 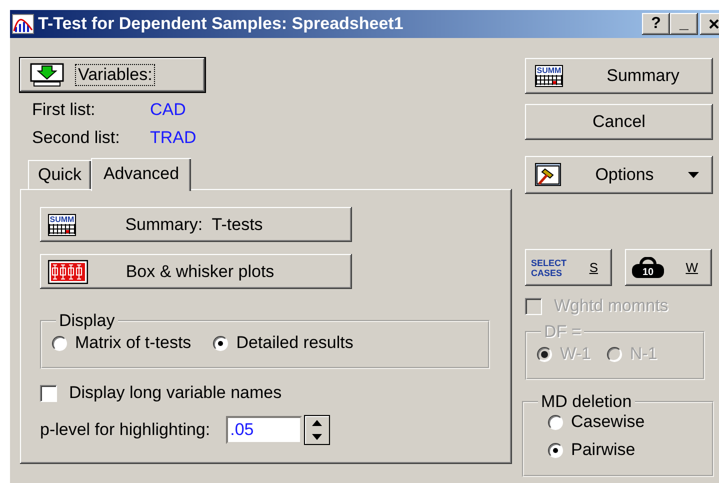 I want to click on radio-label: Matrix of t-tests, so click(x=133, y=343).